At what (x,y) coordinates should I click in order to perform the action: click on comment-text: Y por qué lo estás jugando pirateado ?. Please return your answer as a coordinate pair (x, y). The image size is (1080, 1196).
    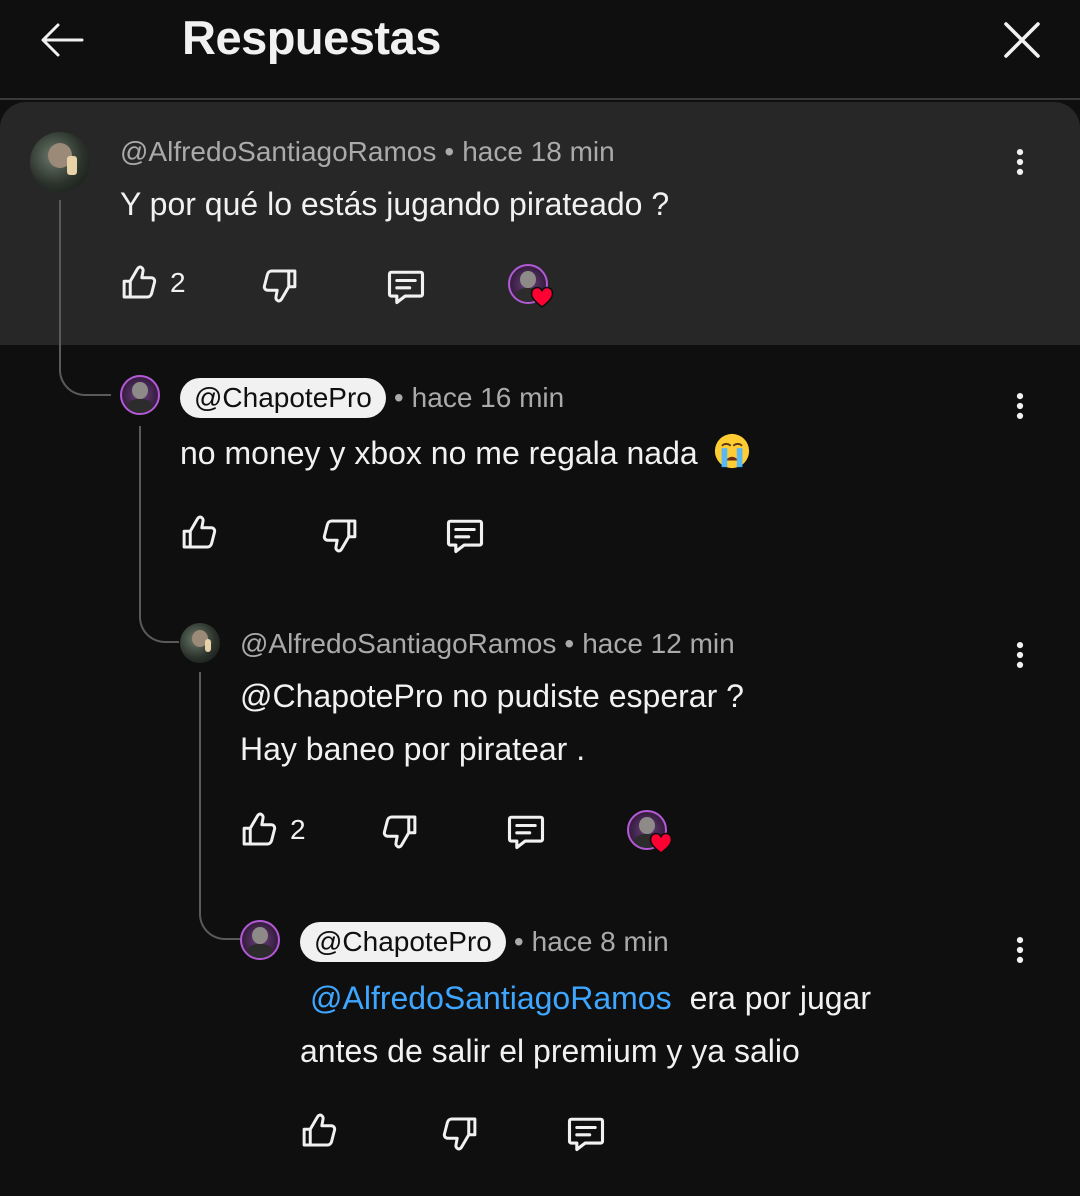
    Looking at the image, I should click on (395, 204).